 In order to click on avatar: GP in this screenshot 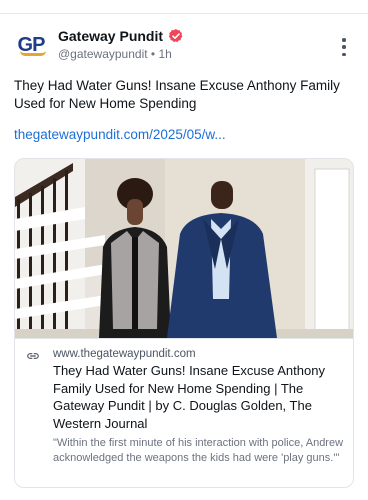, I will do `click(31, 45)`.